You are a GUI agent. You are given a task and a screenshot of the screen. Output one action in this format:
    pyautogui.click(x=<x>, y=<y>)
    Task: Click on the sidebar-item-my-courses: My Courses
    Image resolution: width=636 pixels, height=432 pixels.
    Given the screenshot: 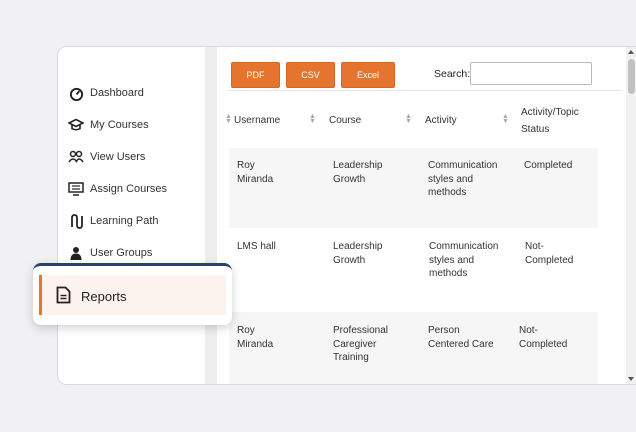 What is the action you would take?
    pyautogui.click(x=108, y=125)
    